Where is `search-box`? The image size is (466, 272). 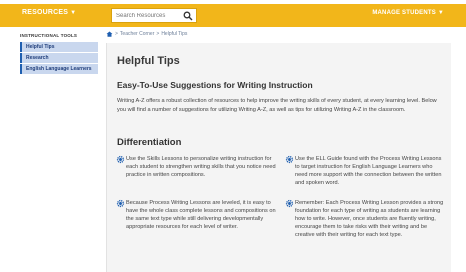 search-box is located at coordinates (154, 15).